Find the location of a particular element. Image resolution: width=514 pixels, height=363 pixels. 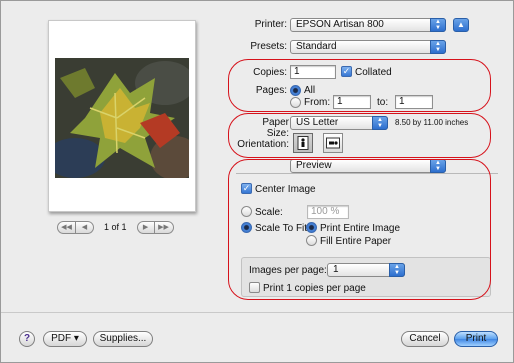

first-page-button: ◀◀ is located at coordinates (66, 227).